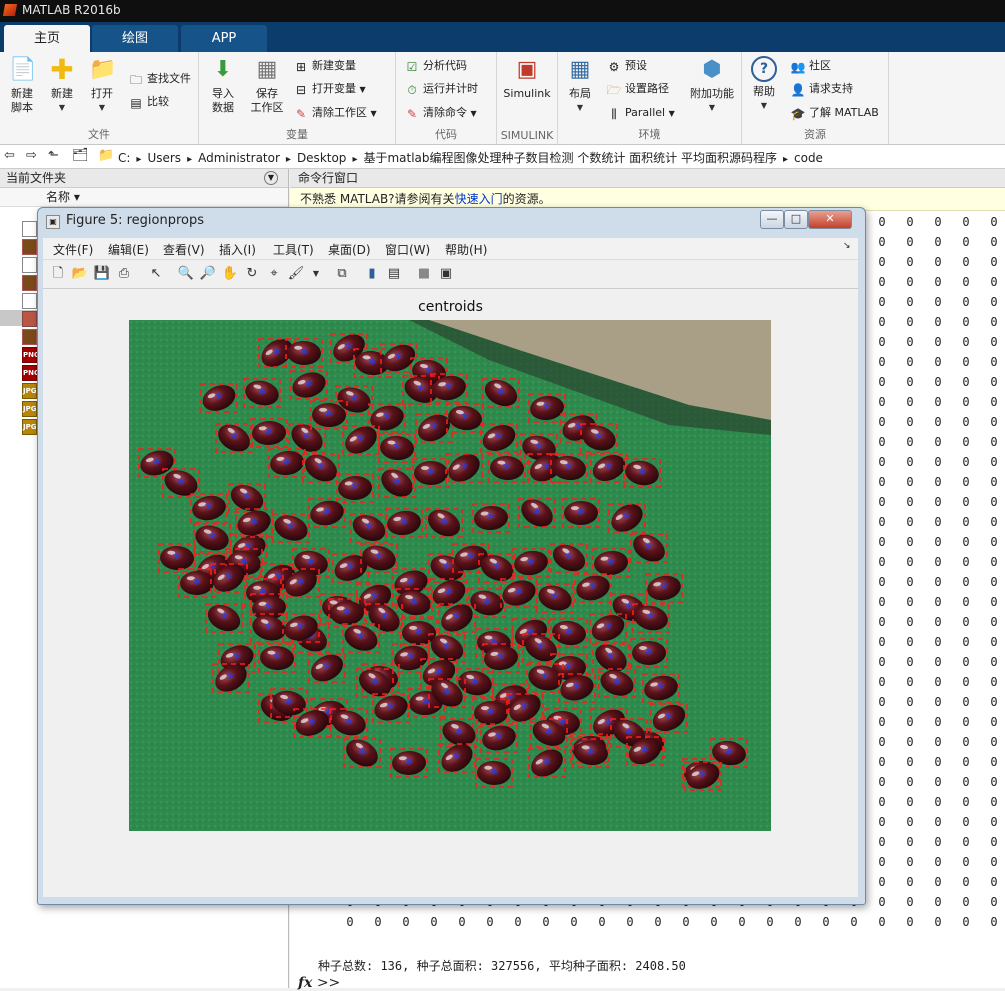 Image resolution: width=1005 pixels, height=991 pixels. What do you see at coordinates (58, 274) in the screenshot?
I see `new-figure-icon: 🗋` at bounding box center [58, 274].